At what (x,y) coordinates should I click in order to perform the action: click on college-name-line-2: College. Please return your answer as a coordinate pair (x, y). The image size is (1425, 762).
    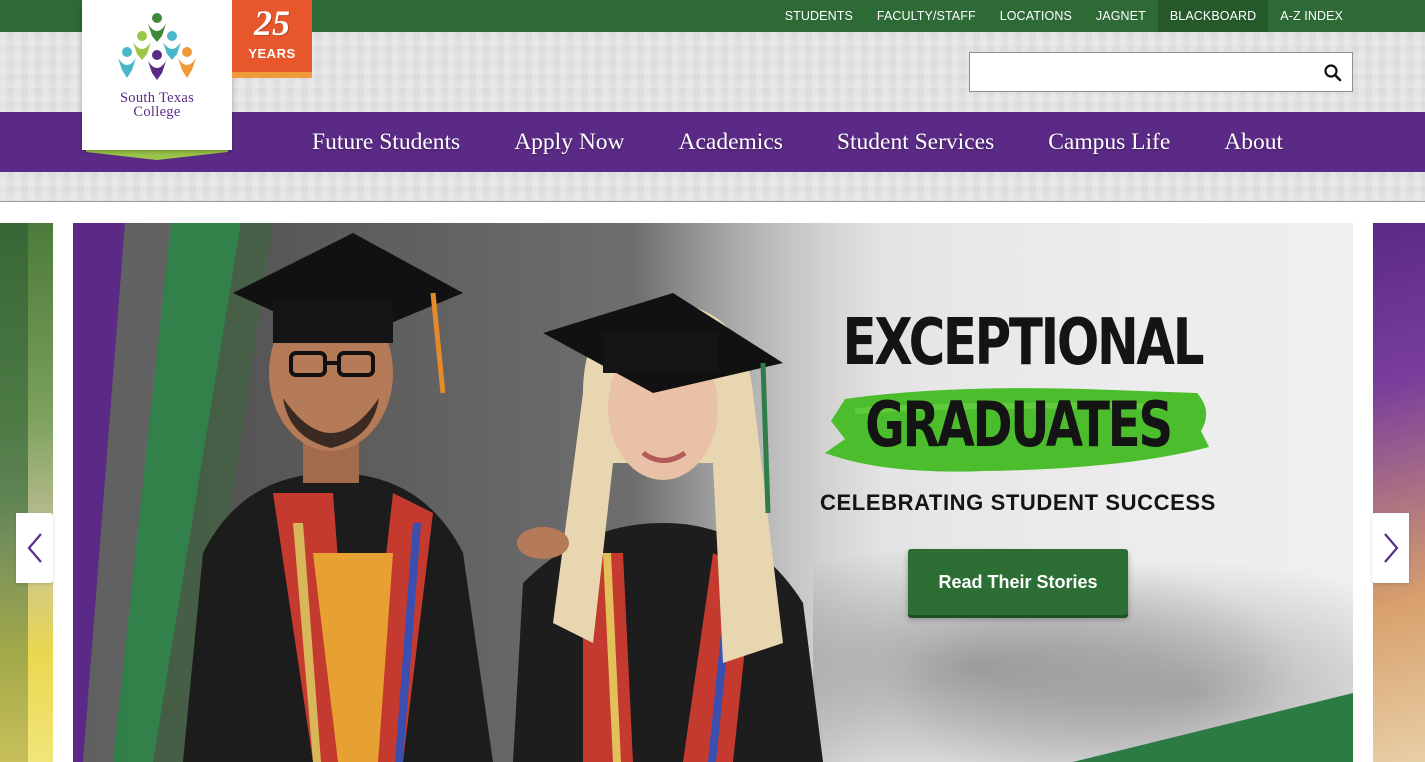
    Looking at the image, I should click on (157, 112).